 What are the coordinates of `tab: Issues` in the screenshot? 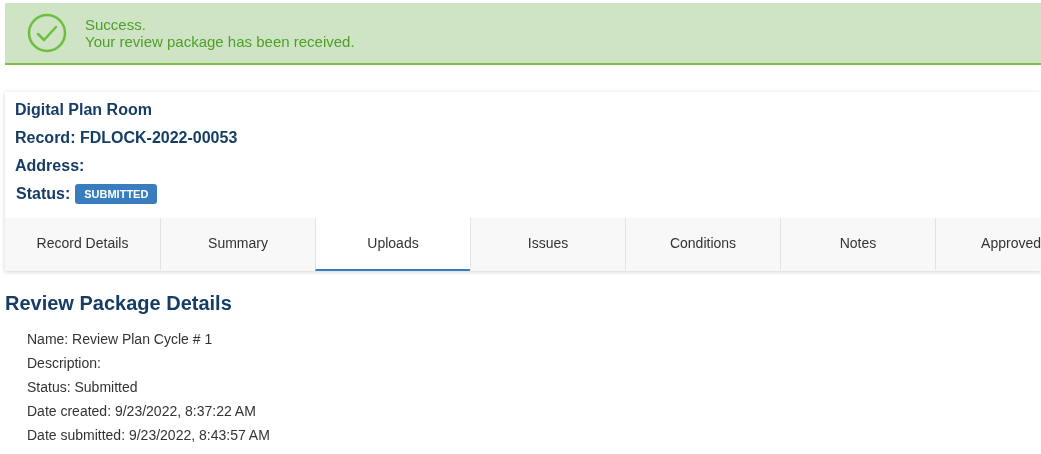 It's located at (547, 244).